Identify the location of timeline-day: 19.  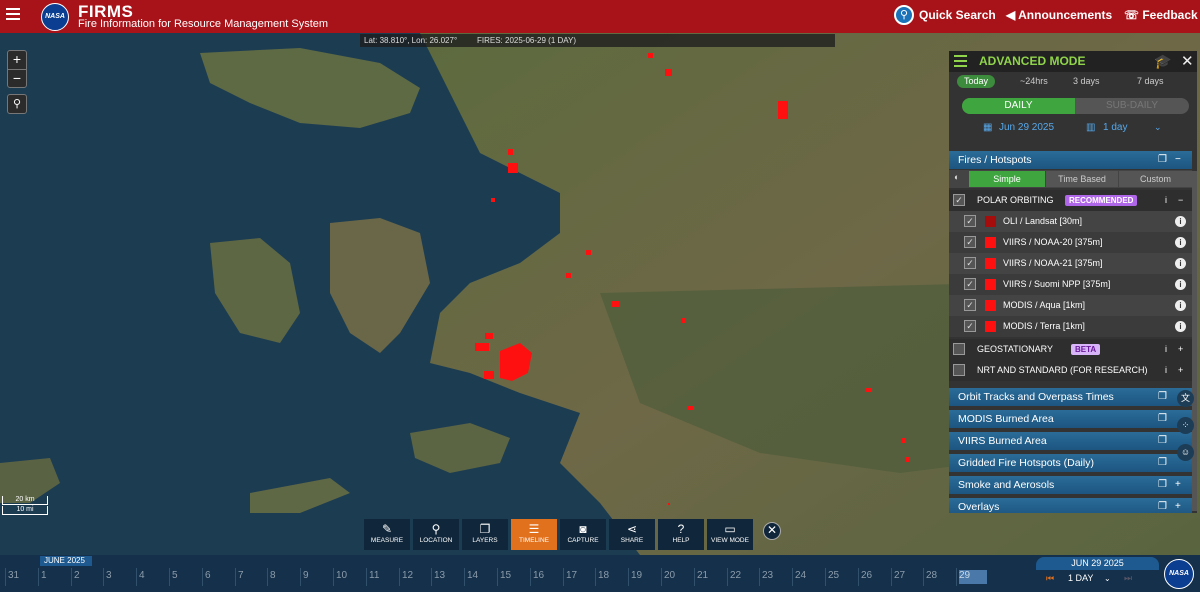
(643, 577).